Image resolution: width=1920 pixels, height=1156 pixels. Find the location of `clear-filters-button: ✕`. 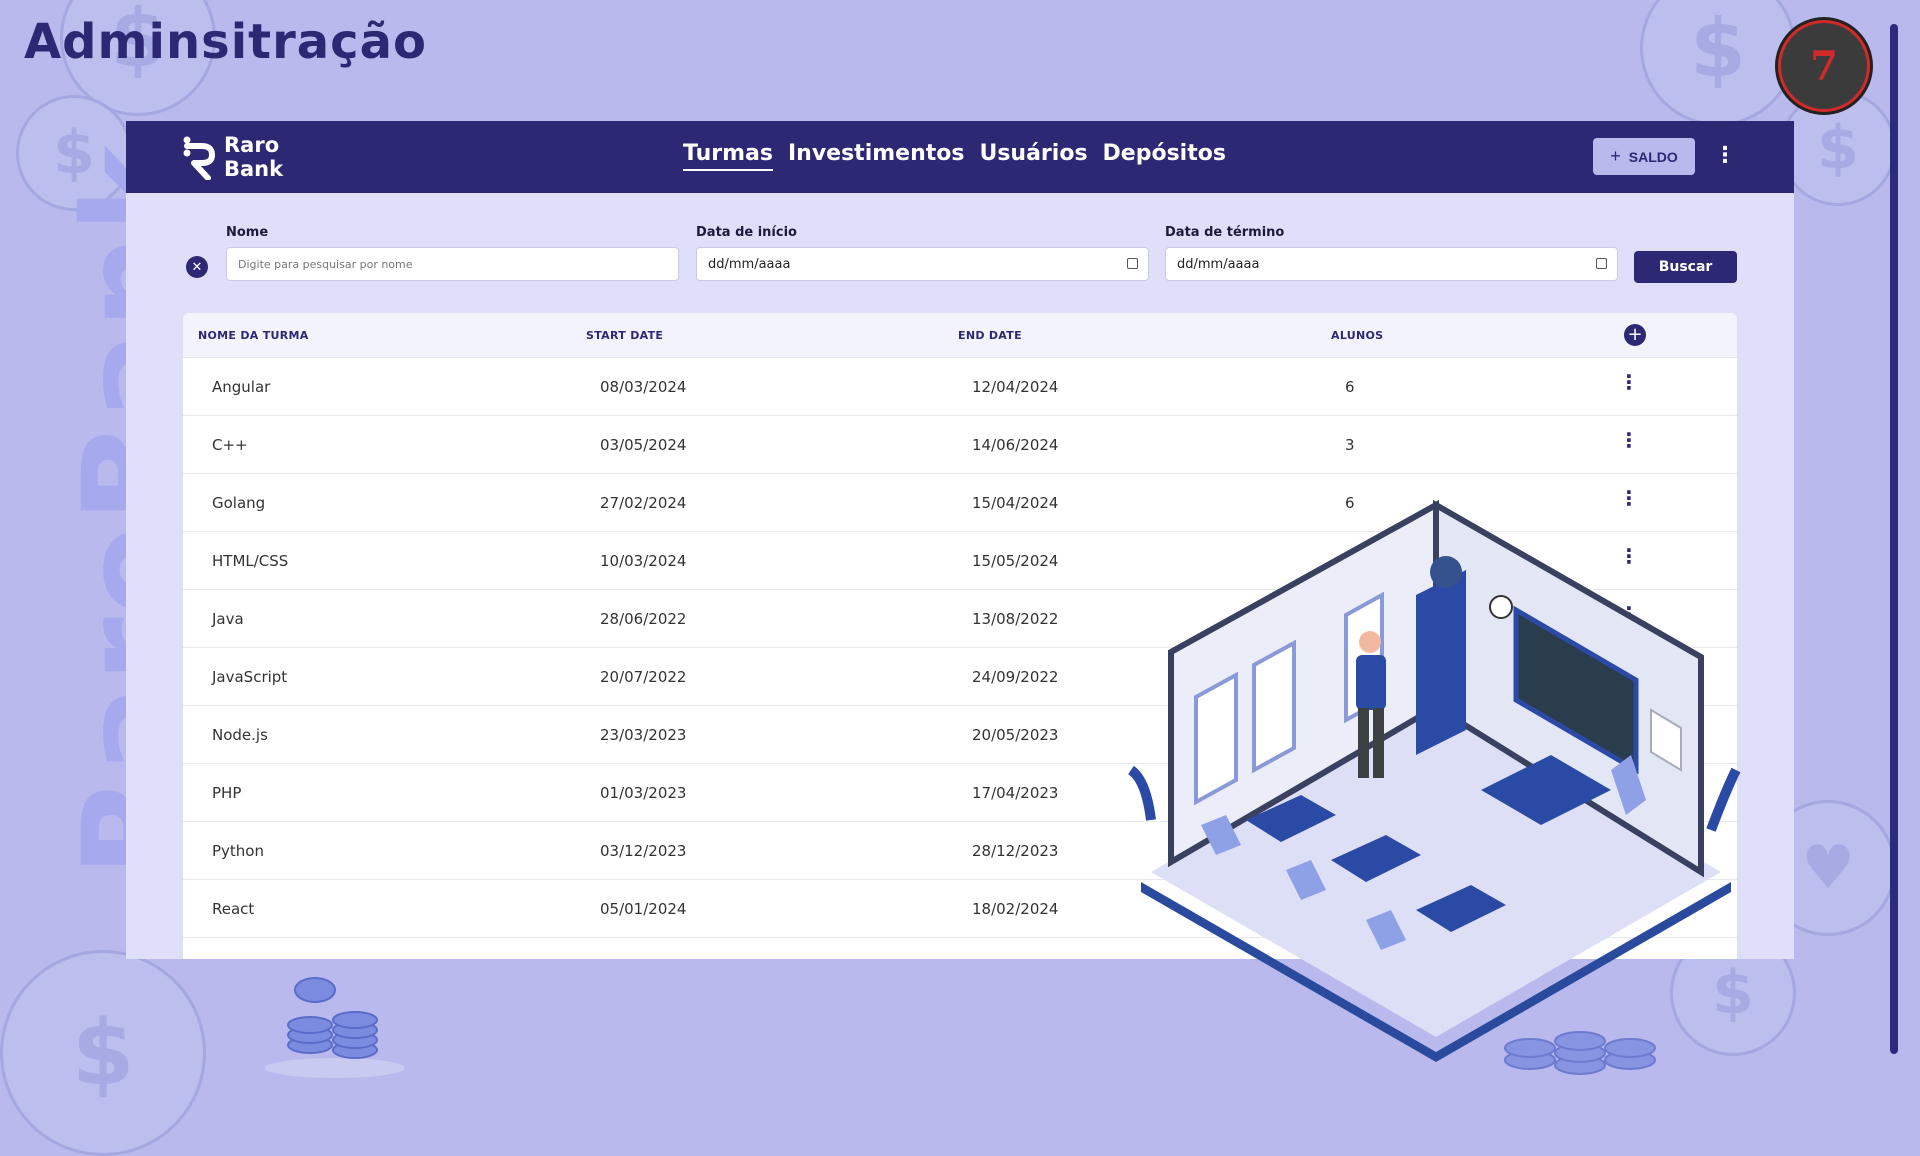

clear-filters-button: ✕ is located at coordinates (197, 267).